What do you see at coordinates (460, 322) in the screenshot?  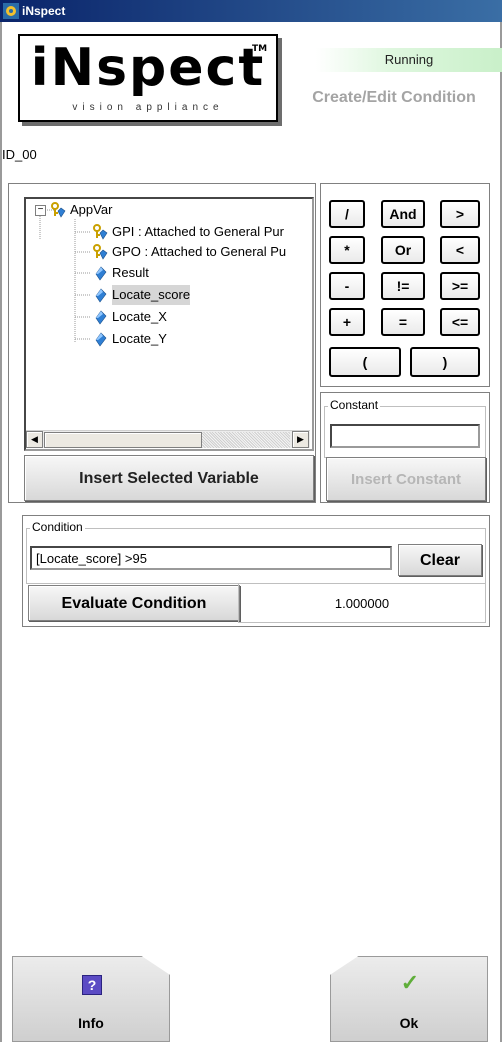 I see `operator-less-or-equal-button: <=` at bounding box center [460, 322].